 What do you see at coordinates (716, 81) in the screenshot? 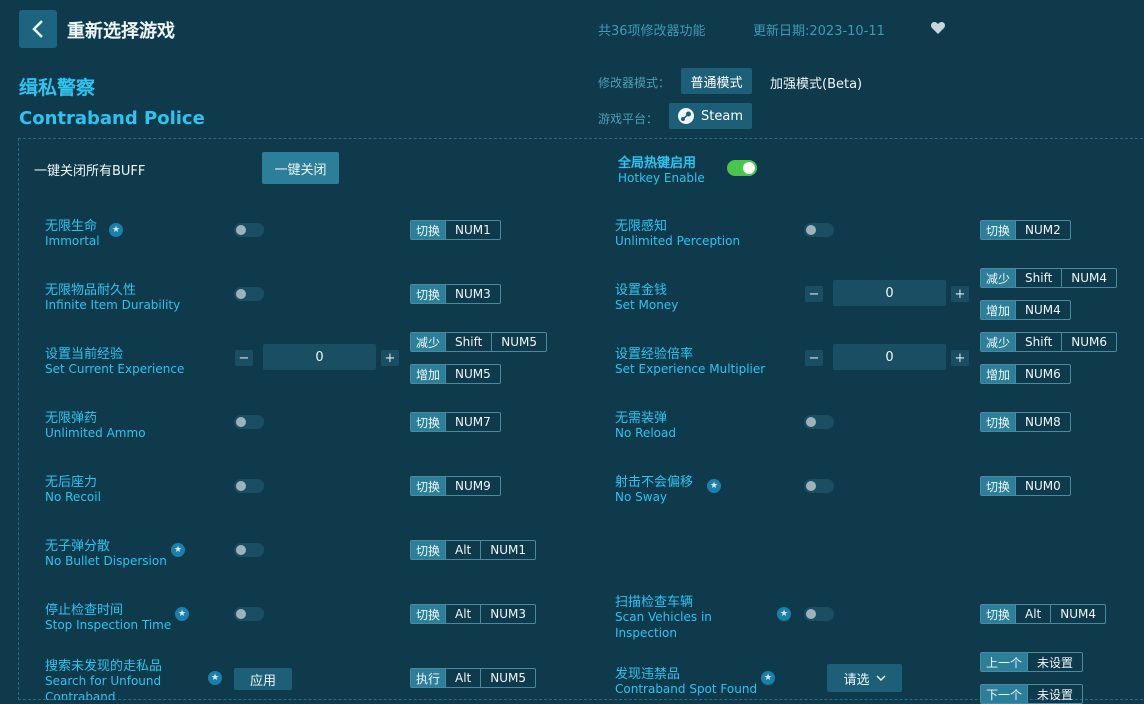
I see `normal-mode-button: 普通模式` at bounding box center [716, 81].